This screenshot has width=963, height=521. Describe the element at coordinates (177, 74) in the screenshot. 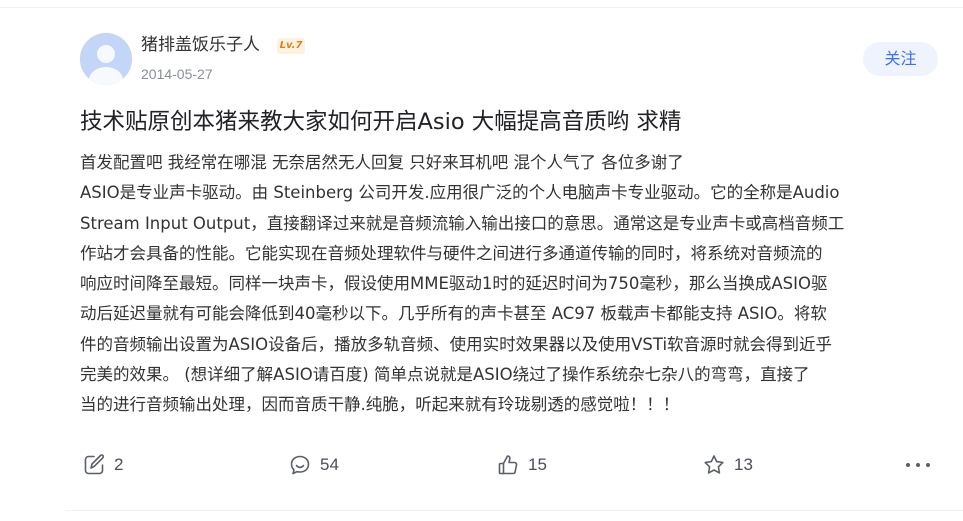

I see `post-date: 2014-05-27` at that location.